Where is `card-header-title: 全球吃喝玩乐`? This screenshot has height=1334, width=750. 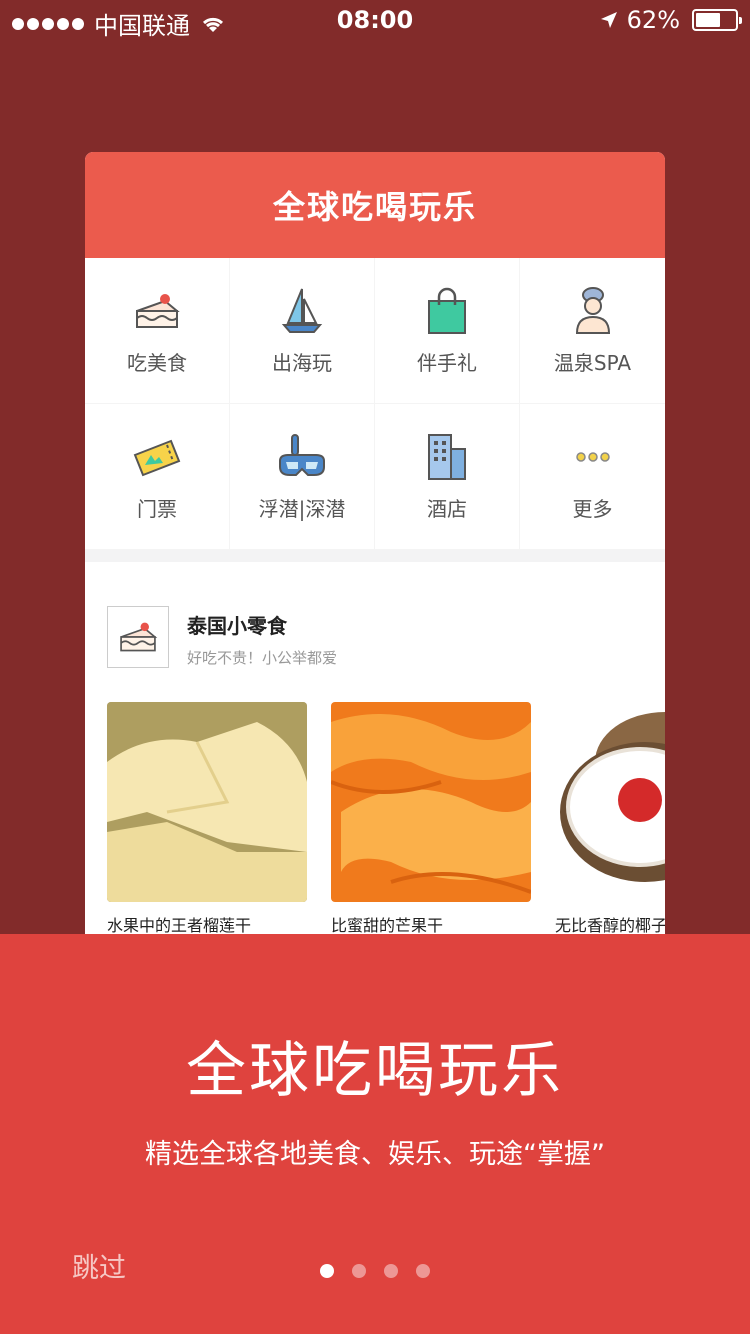
card-header-title: 全球吃喝玩乐 is located at coordinates (375, 205).